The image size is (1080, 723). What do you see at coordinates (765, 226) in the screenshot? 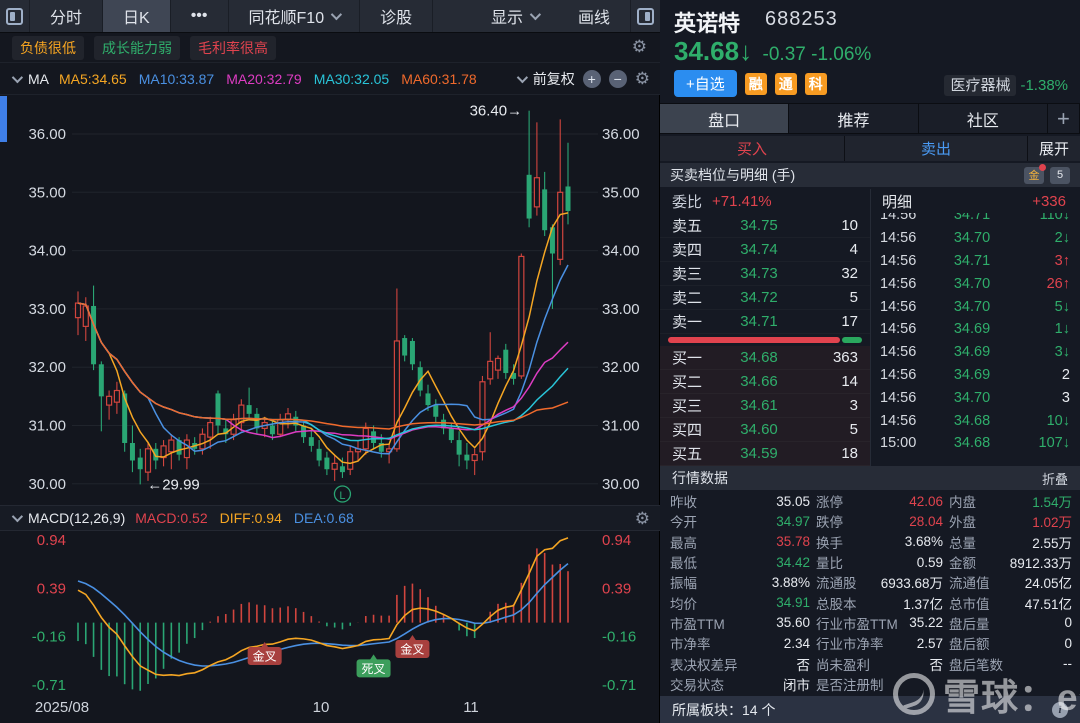
I see `orderbook-row-卖五: 卖五 34.75 10` at bounding box center [765, 226].